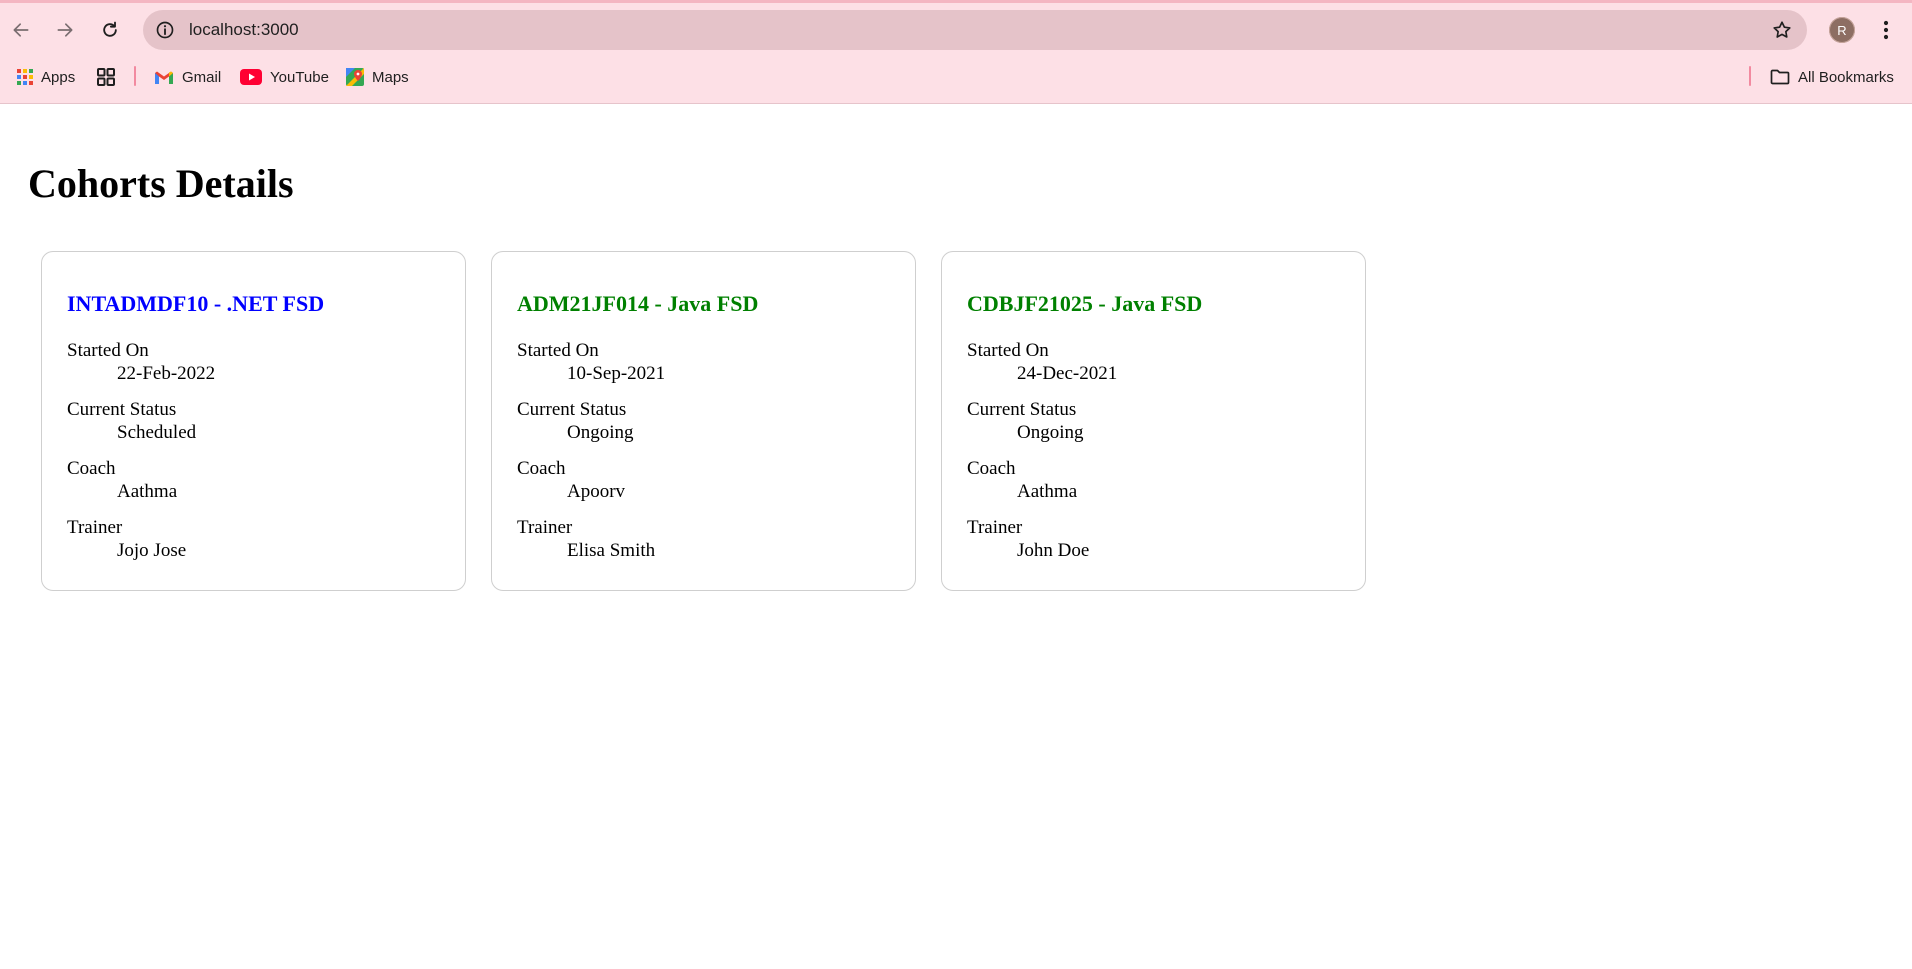 The width and height of the screenshot is (1912, 969). What do you see at coordinates (975, 30) in the screenshot?
I see `address-bar: localhost:3000` at bounding box center [975, 30].